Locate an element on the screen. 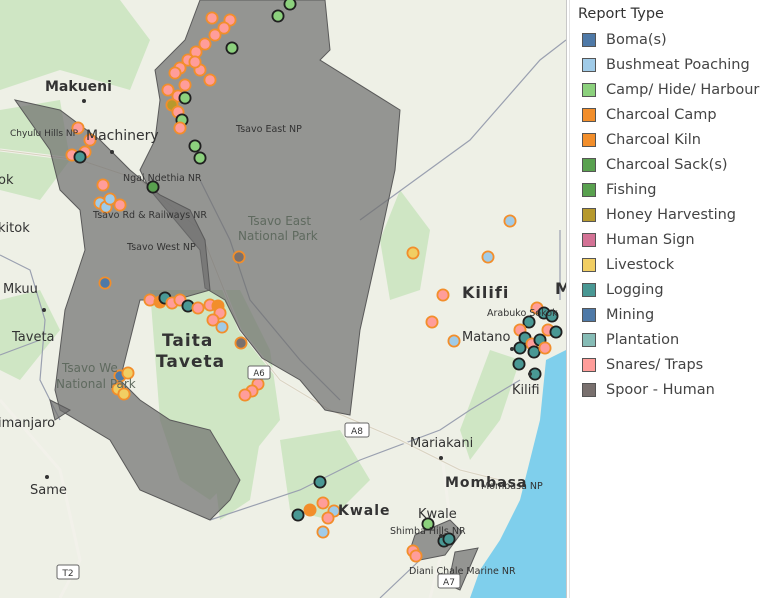  label-imanjaro: imanjaro is located at coordinates (27, 423).